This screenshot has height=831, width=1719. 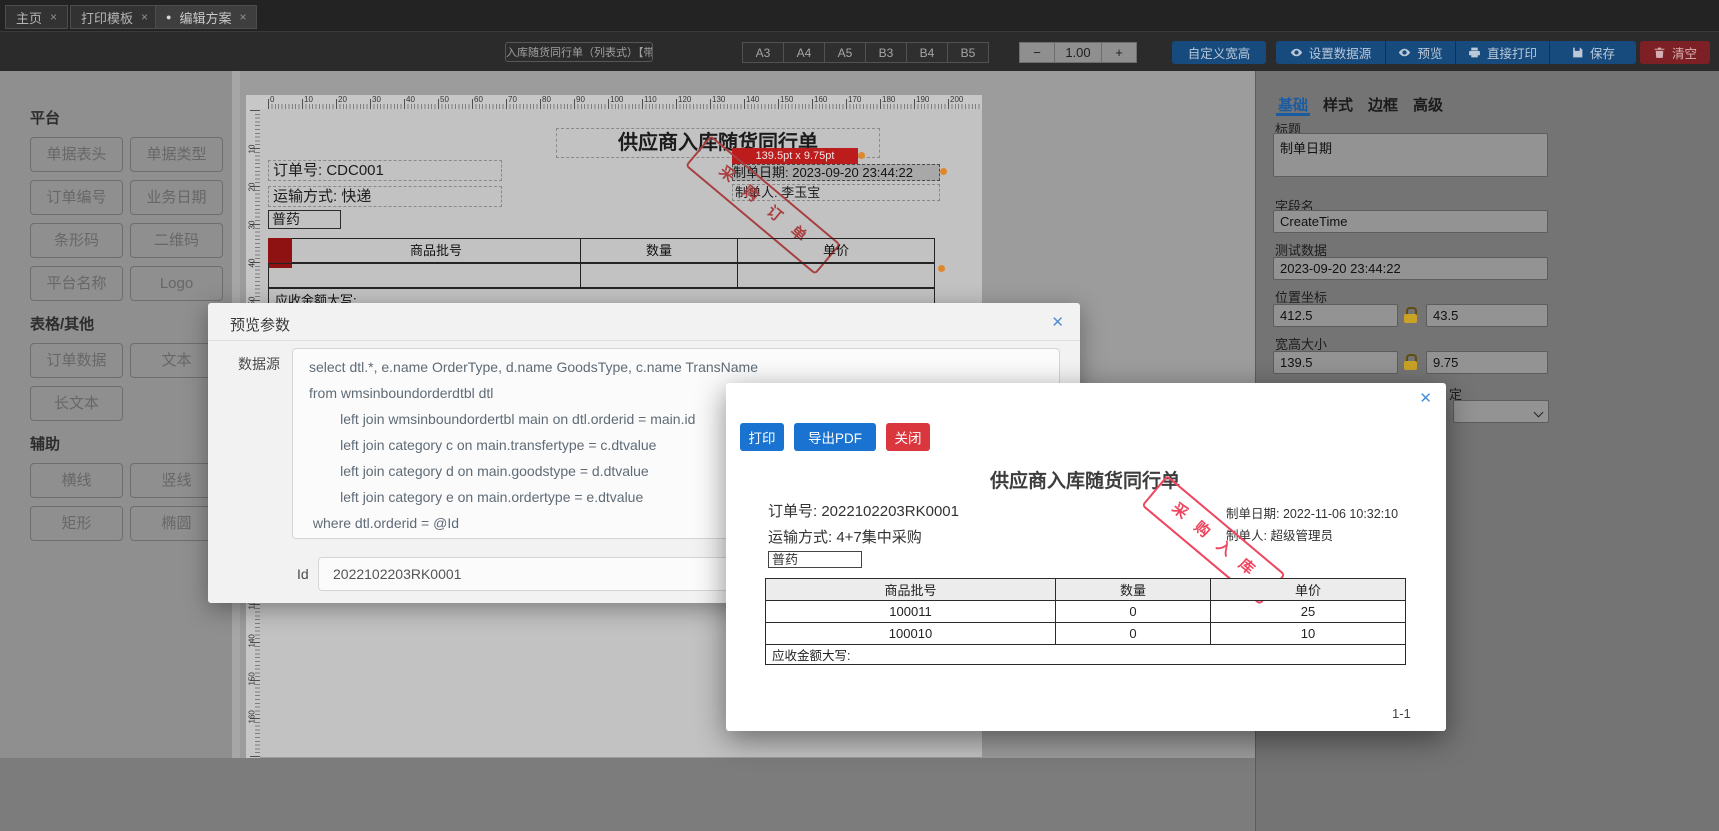 I want to click on table-footer-row: 应收金额大写:, so click(x=1085, y=654).